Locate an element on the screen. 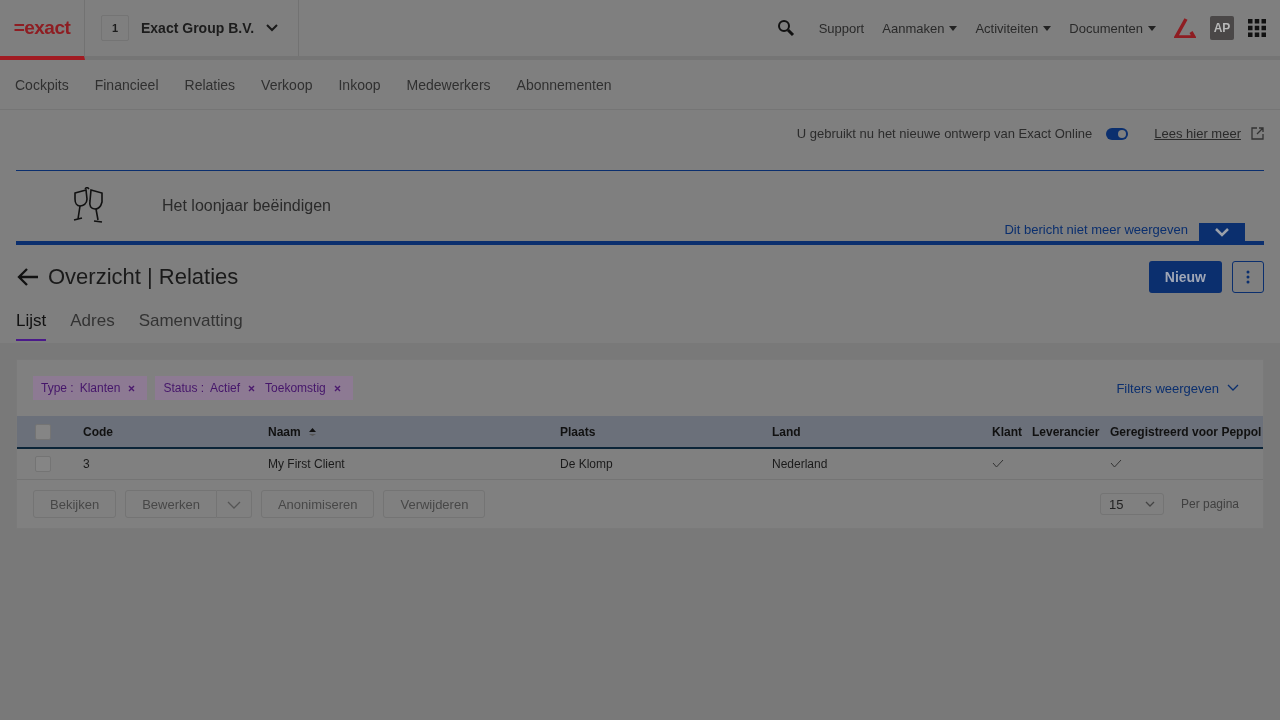  column-header: Land is located at coordinates (786, 431).